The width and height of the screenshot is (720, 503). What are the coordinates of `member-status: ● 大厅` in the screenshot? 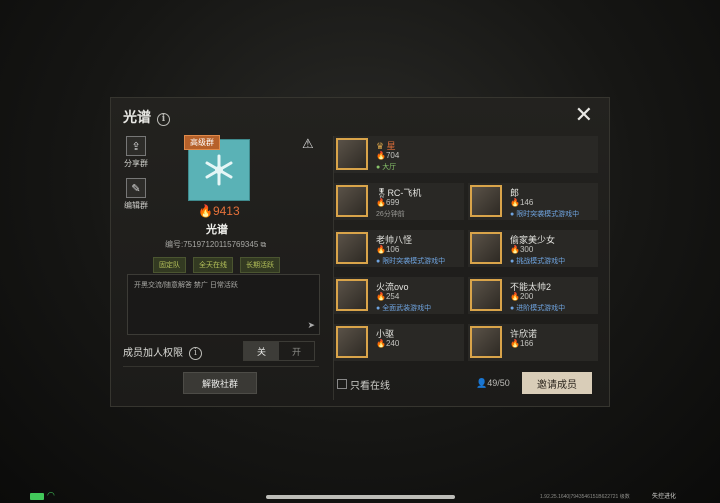 It's located at (386, 167).